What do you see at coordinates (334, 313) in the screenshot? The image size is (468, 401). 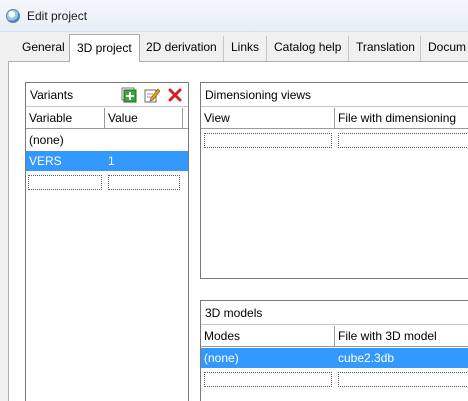 I see `3d-models-header: 3D models` at bounding box center [334, 313].